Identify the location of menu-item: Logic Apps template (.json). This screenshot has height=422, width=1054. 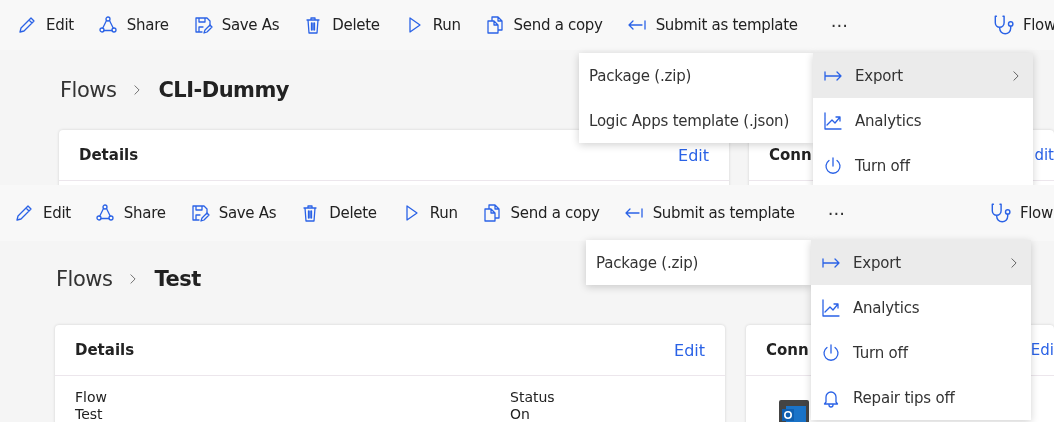
(696, 120).